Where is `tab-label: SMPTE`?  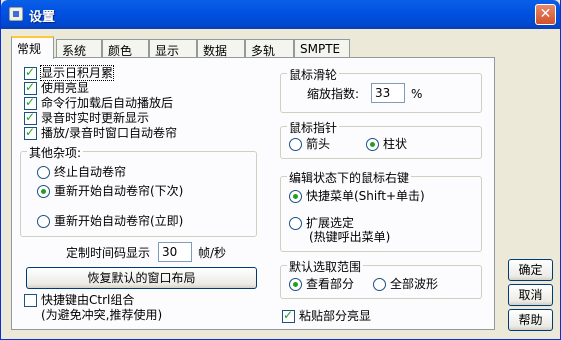 tab-label: SMPTE is located at coordinates (320, 49).